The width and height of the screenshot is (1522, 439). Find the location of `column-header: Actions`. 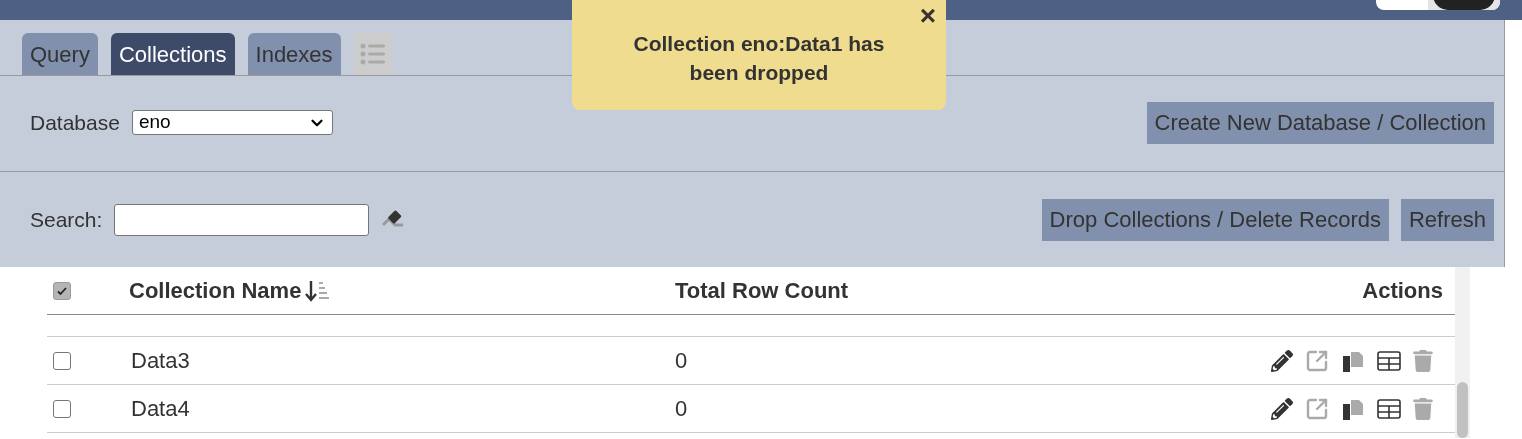

column-header: Actions is located at coordinates (1403, 291).